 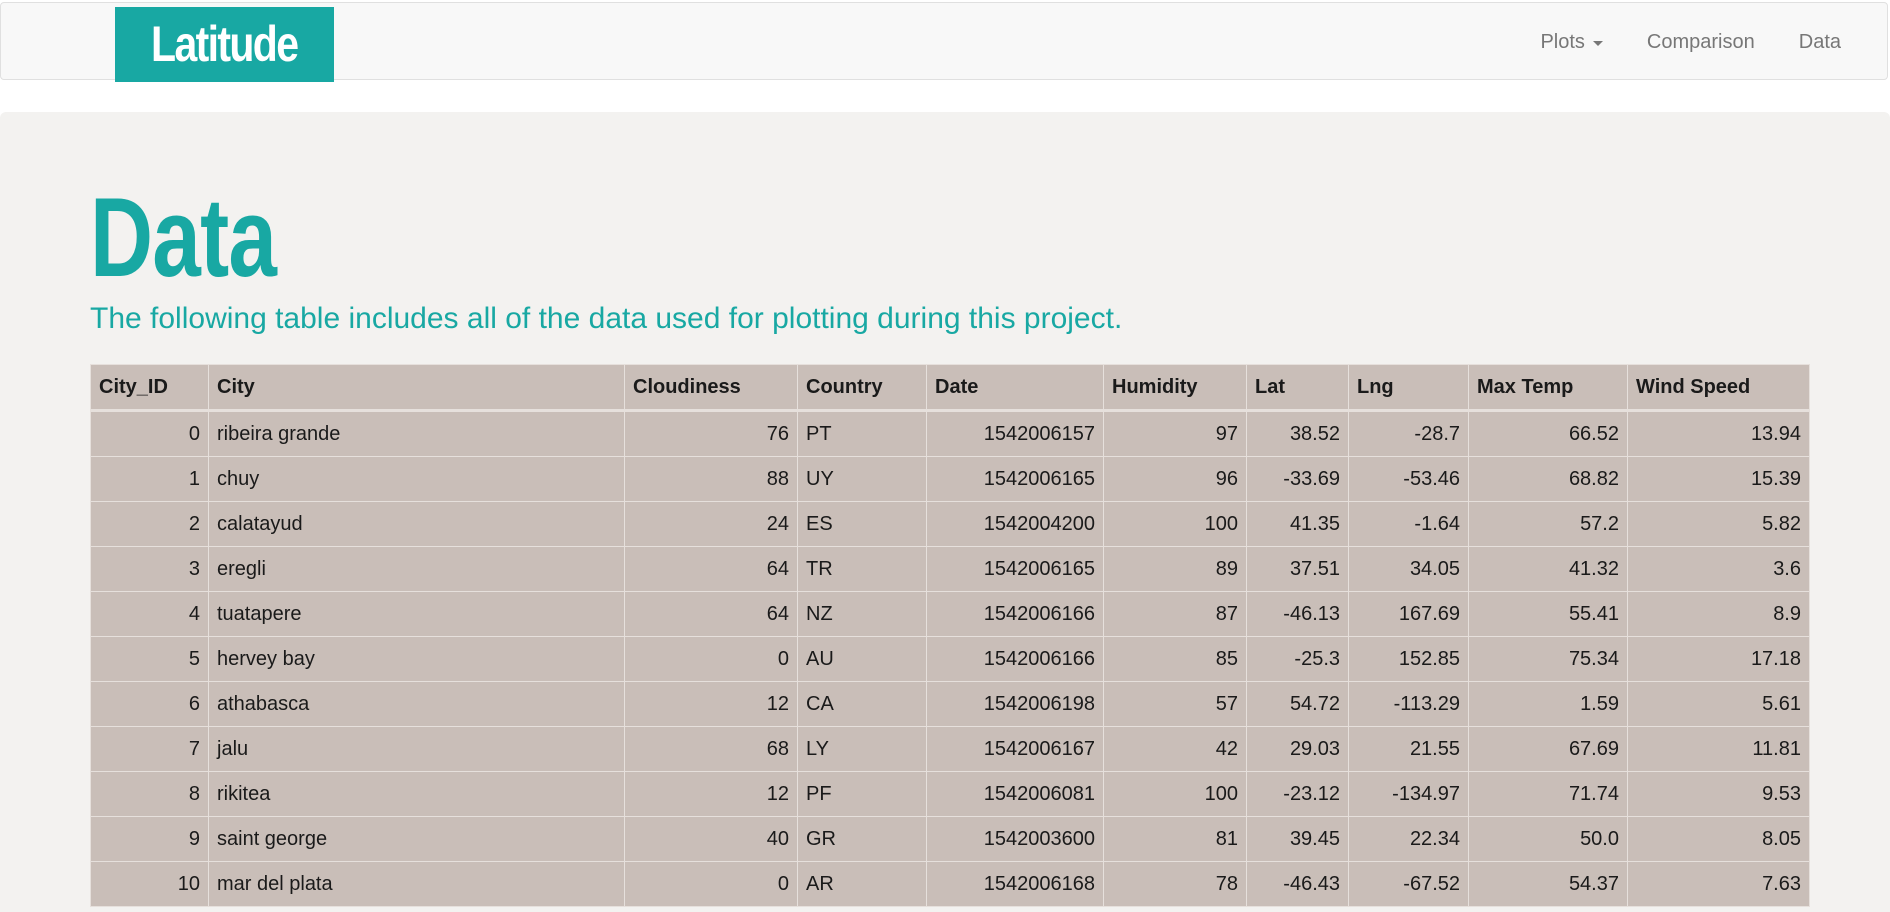 I want to click on table-cell: -134.97, so click(x=1408, y=794).